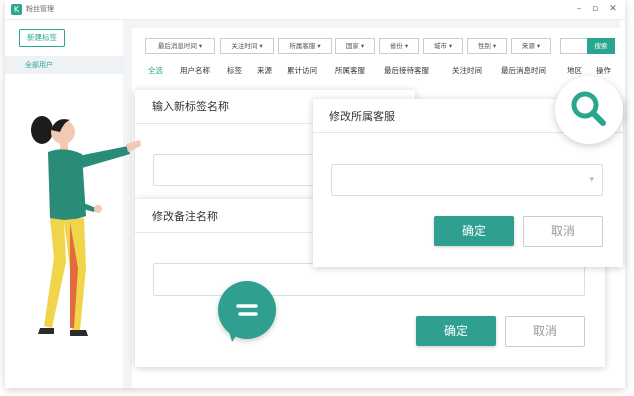 The image size is (634, 396). I want to click on filter-source: 来源 ▾, so click(531, 46).